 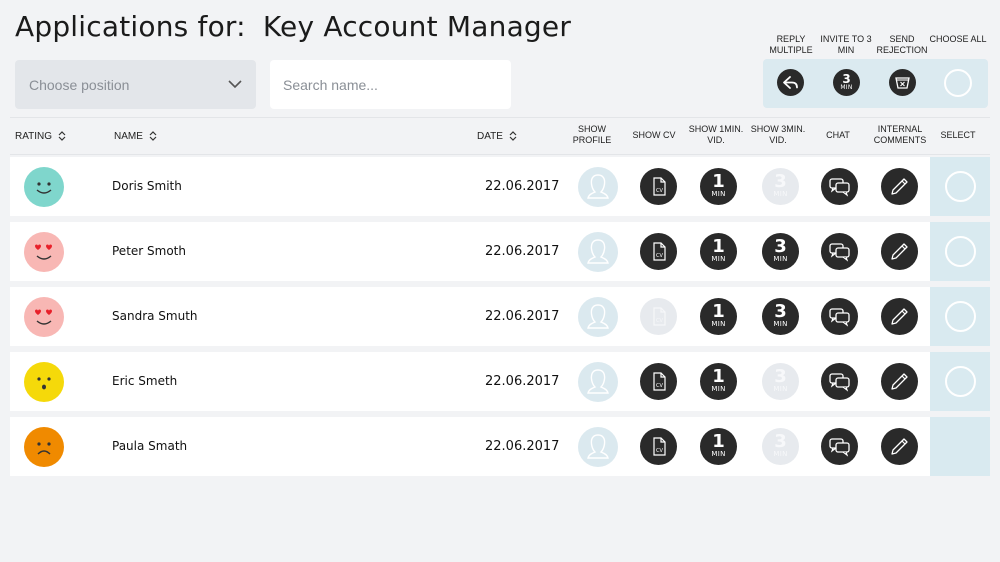 What do you see at coordinates (235, 84) in the screenshot?
I see `chevron-down-icon` at bounding box center [235, 84].